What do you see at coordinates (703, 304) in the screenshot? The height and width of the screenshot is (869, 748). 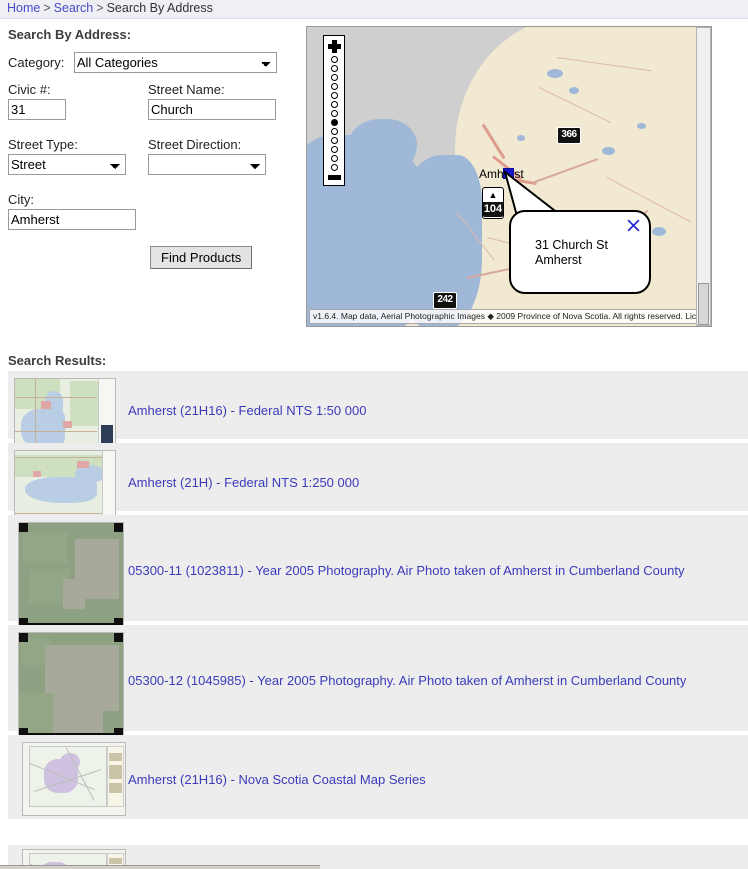 I see `map-scrollbar-thumb` at bounding box center [703, 304].